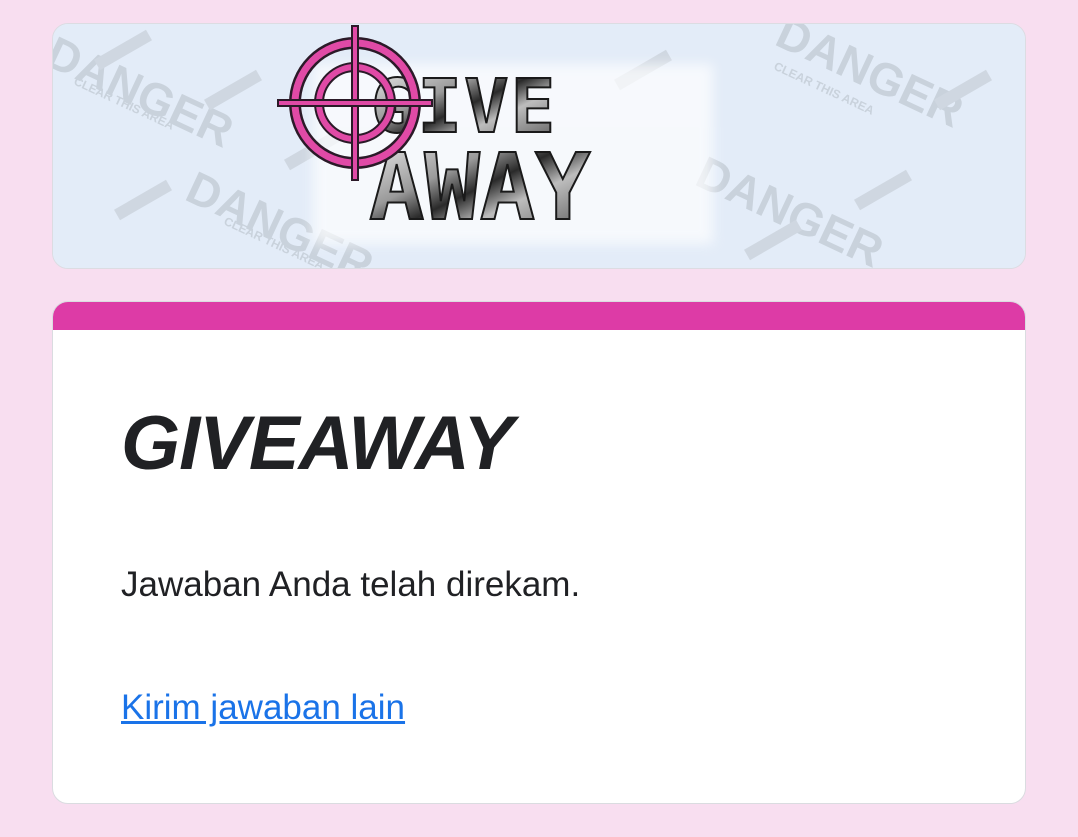 This screenshot has width=1078, height=837. I want to click on submit-another-response-link: Kirim jawaban lain, so click(263, 708).